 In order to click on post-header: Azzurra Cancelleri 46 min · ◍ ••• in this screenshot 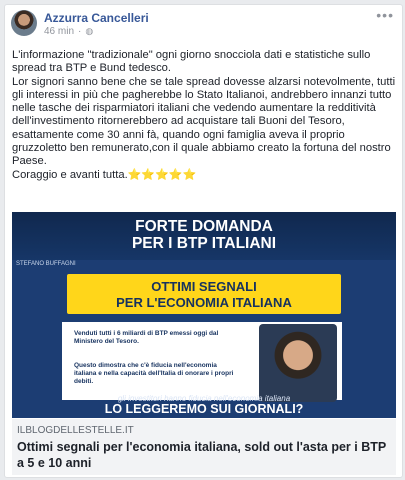, I will do `click(203, 26)`.